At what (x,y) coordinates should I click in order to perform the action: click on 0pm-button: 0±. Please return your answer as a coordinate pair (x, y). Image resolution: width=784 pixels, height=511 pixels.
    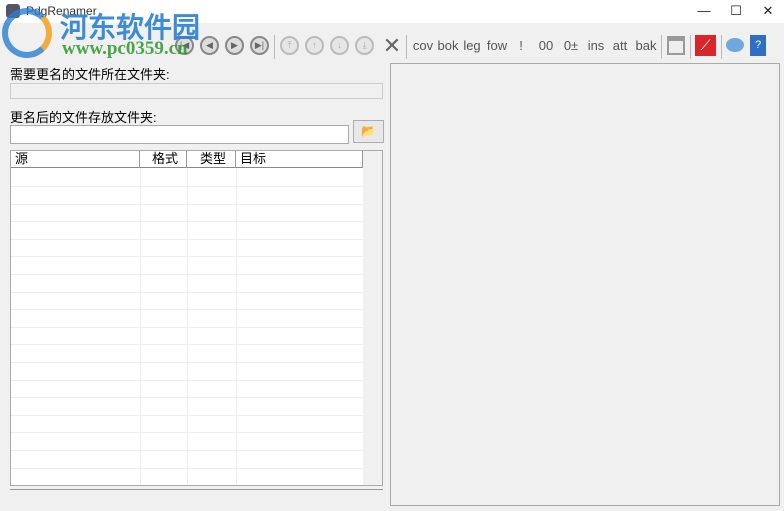
    Looking at the image, I should click on (571, 46).